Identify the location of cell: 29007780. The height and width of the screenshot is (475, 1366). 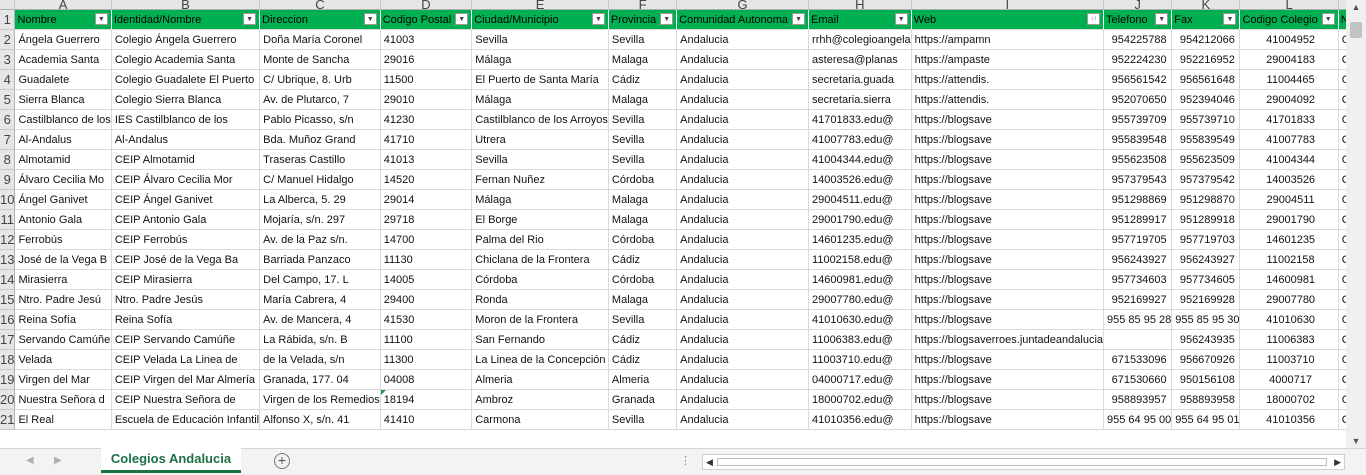
(1289, 299).